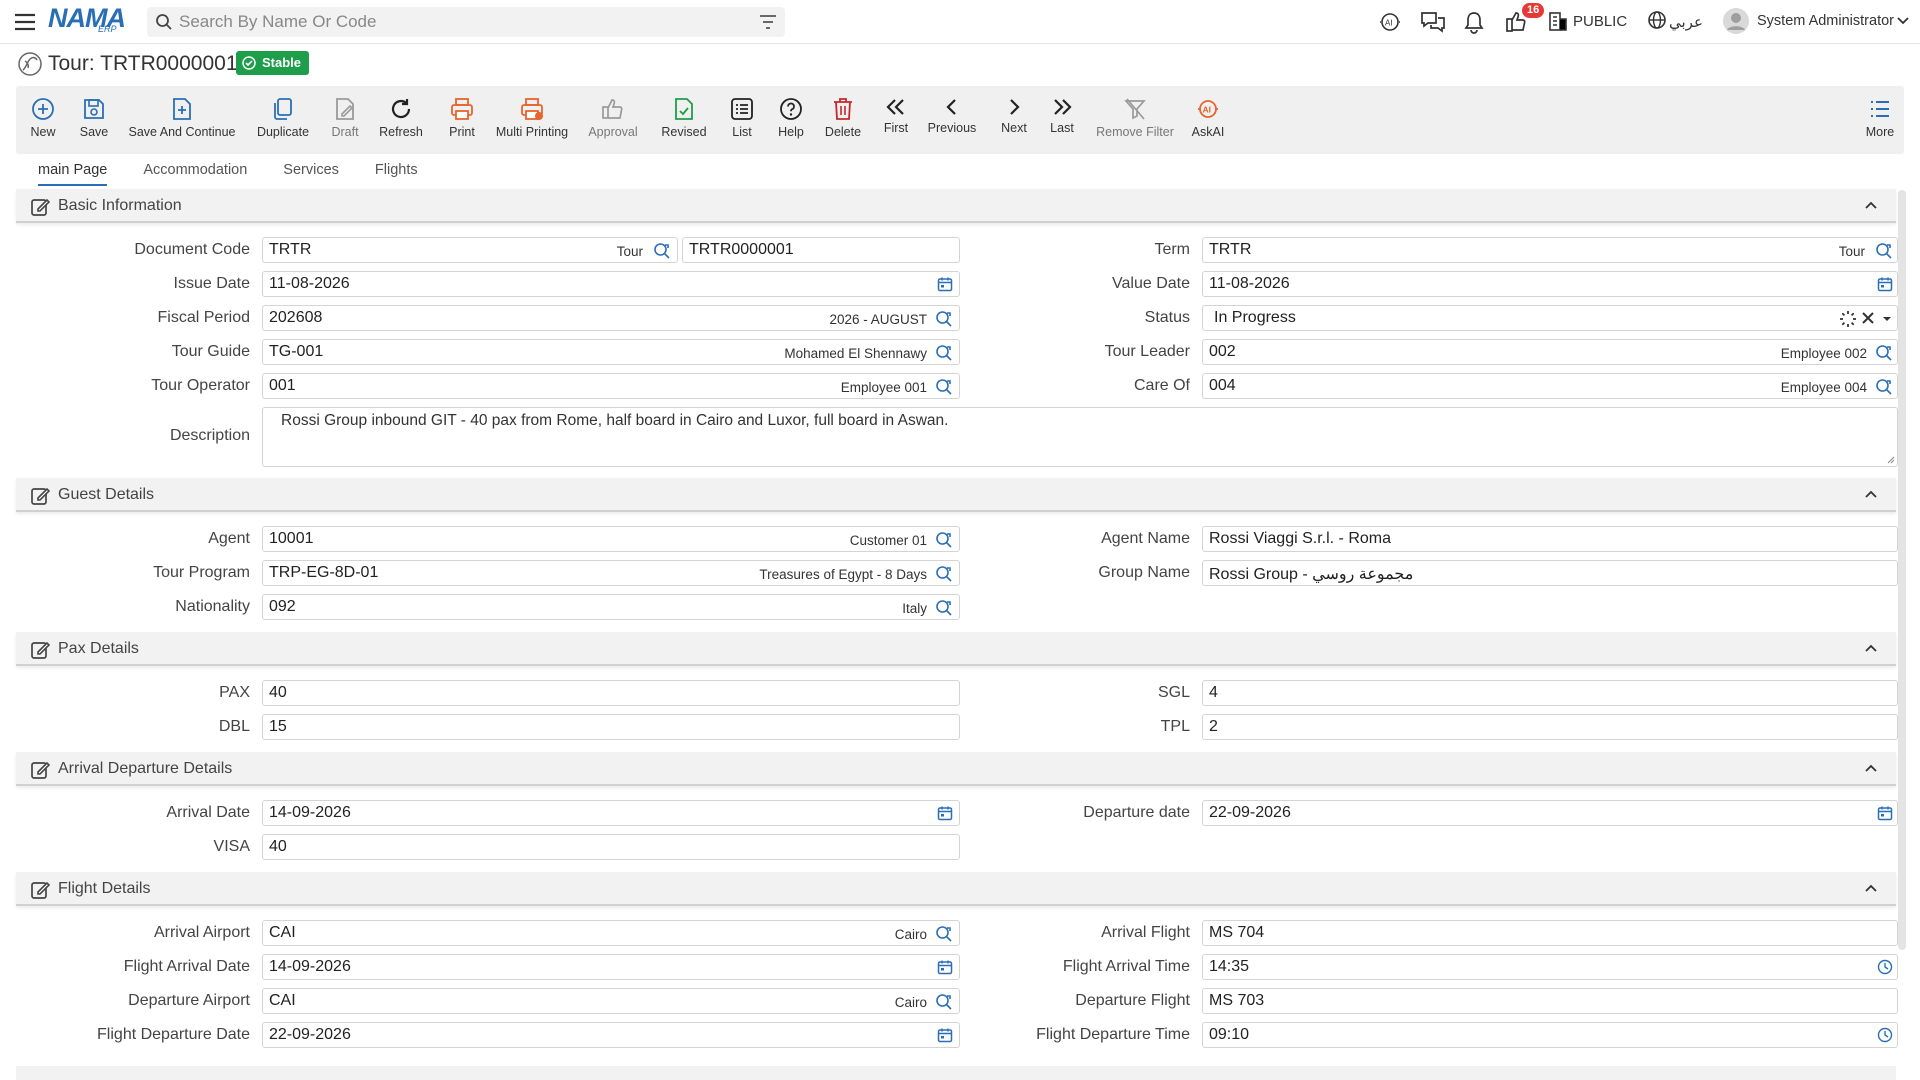 This screenshot has height=1080, width=1920. I want to click on chat-icon, so click(1433, 22).